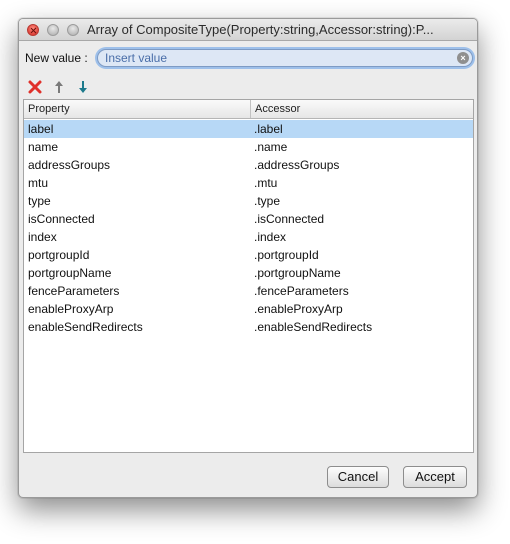 The width and height of the screenshot is (510, 544). What do you see at coordinates (248, 129) in the screenshot?
I see `table-row: label .label` at bounding box center [248, 129].